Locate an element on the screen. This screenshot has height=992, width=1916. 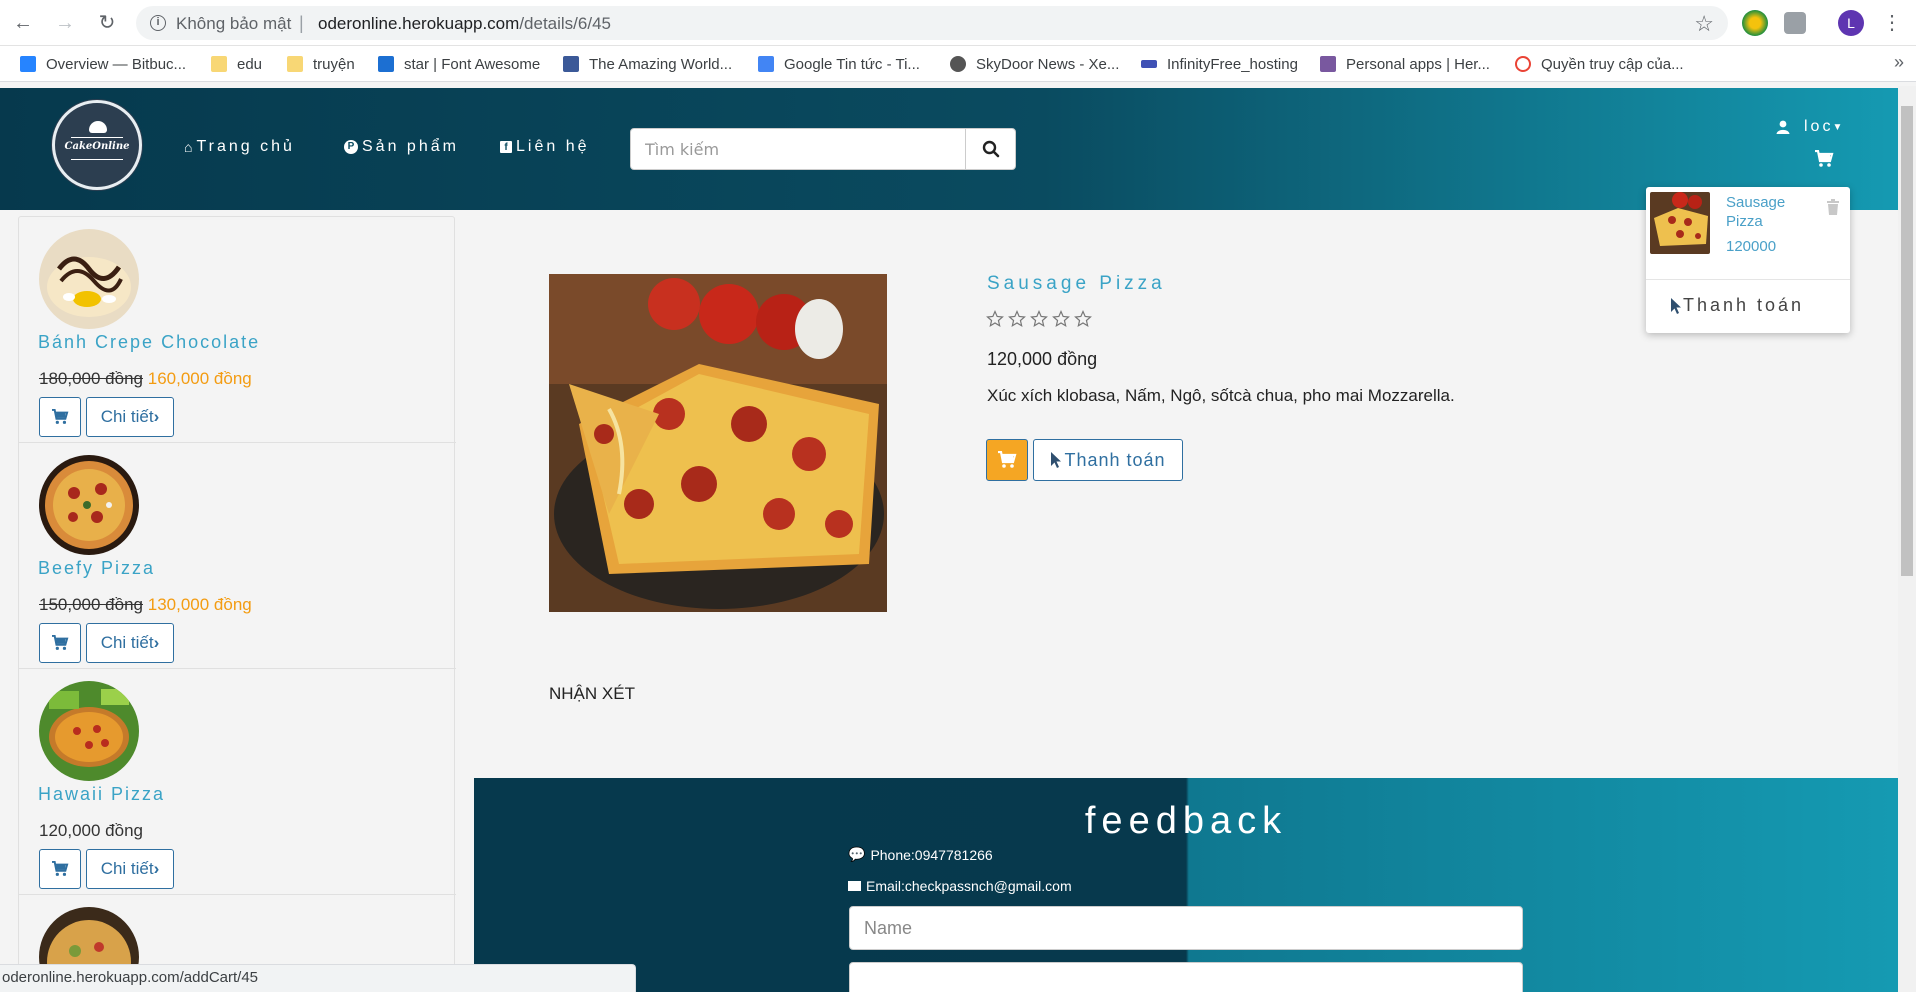
second-field is located at coordinates (1186, 977).